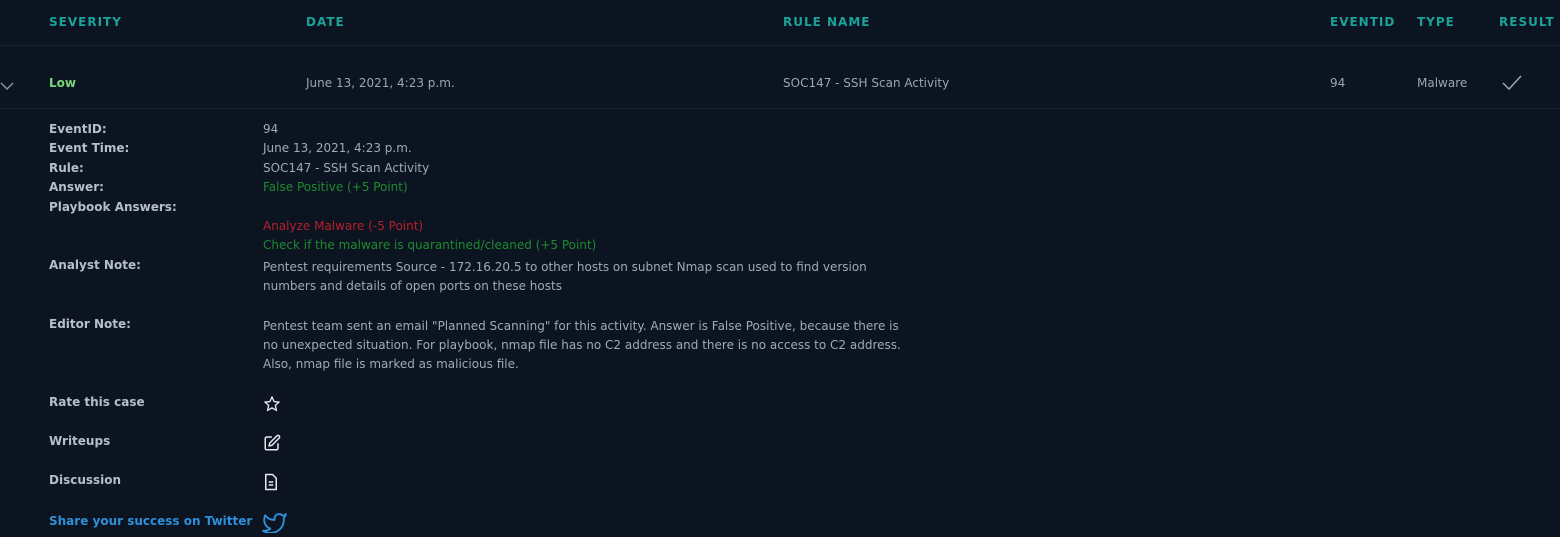  What do you see at coordinates (113, 207) in the screenshot?
I see `playbook-answers-label: Playbook Answers:` at bounding box center [113, 207].